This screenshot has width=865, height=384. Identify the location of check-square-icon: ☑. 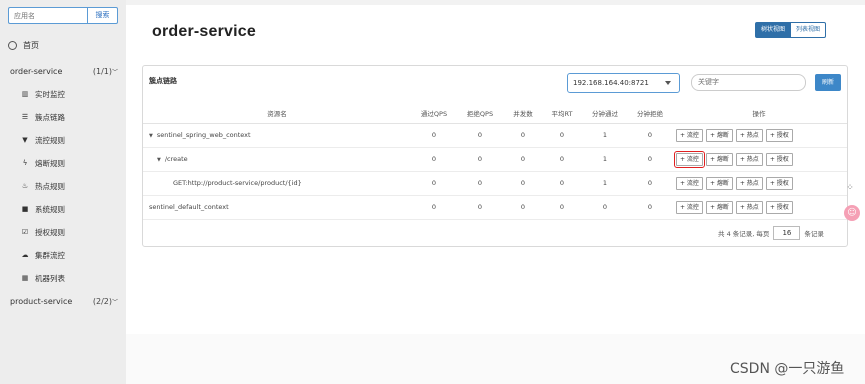
(25, 232).